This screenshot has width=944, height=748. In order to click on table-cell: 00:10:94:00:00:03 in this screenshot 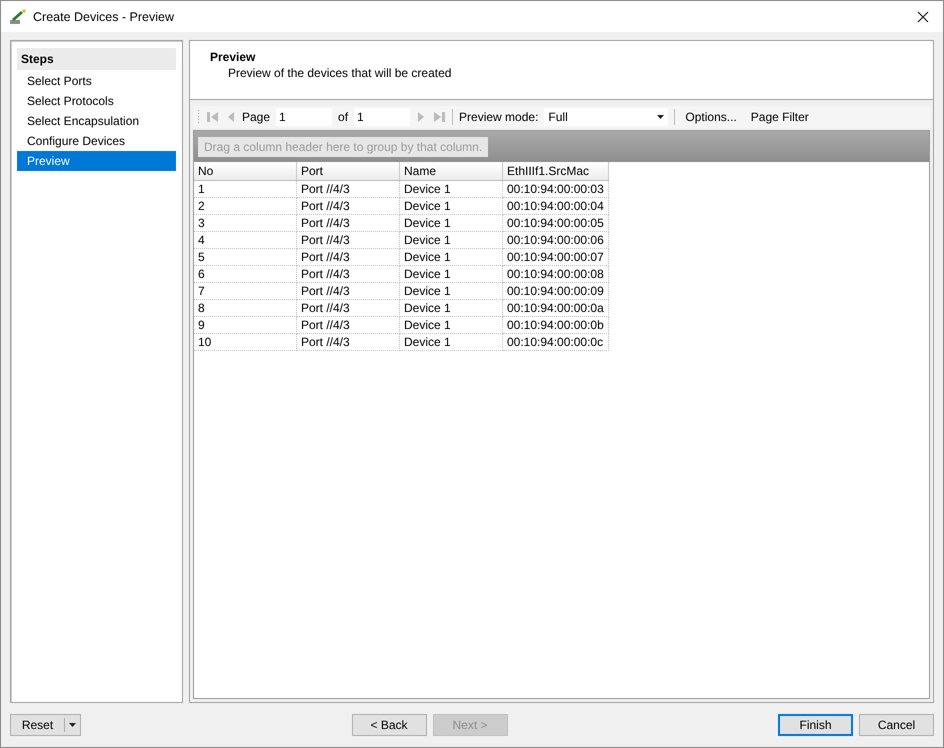, I will do `click(555, 189)`.